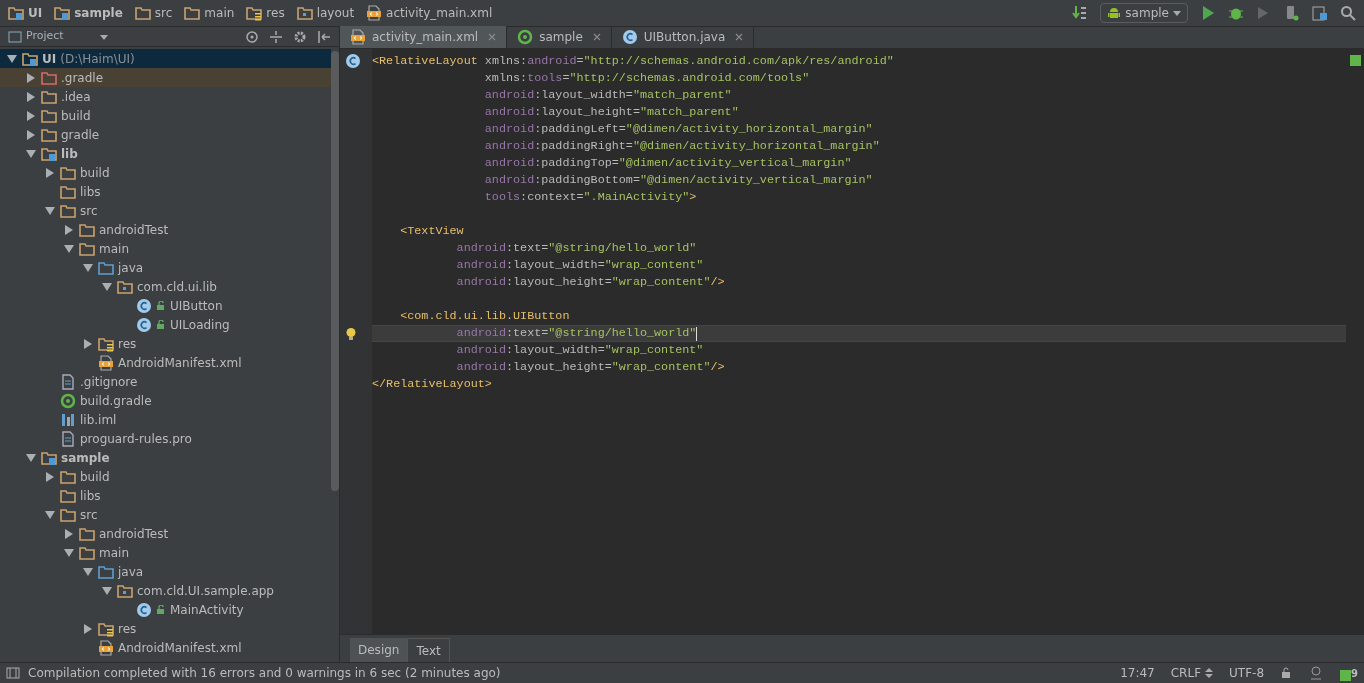 The height and width of the screenshot is (683, 1364). Describe the element at coordinates (165, 153) in the screenshot. I see `tree-item: lib` at that location.